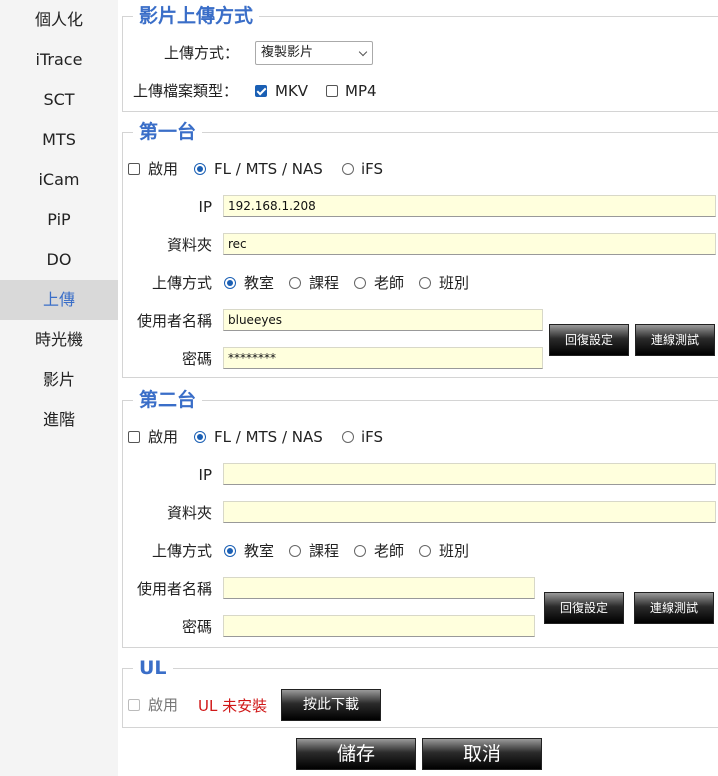 The width and height of the screenshot is (718, 776). Describe the element at coordinates (454, 283) in the screenshot. I see `server1-upload-class-label: 班別` at that location.